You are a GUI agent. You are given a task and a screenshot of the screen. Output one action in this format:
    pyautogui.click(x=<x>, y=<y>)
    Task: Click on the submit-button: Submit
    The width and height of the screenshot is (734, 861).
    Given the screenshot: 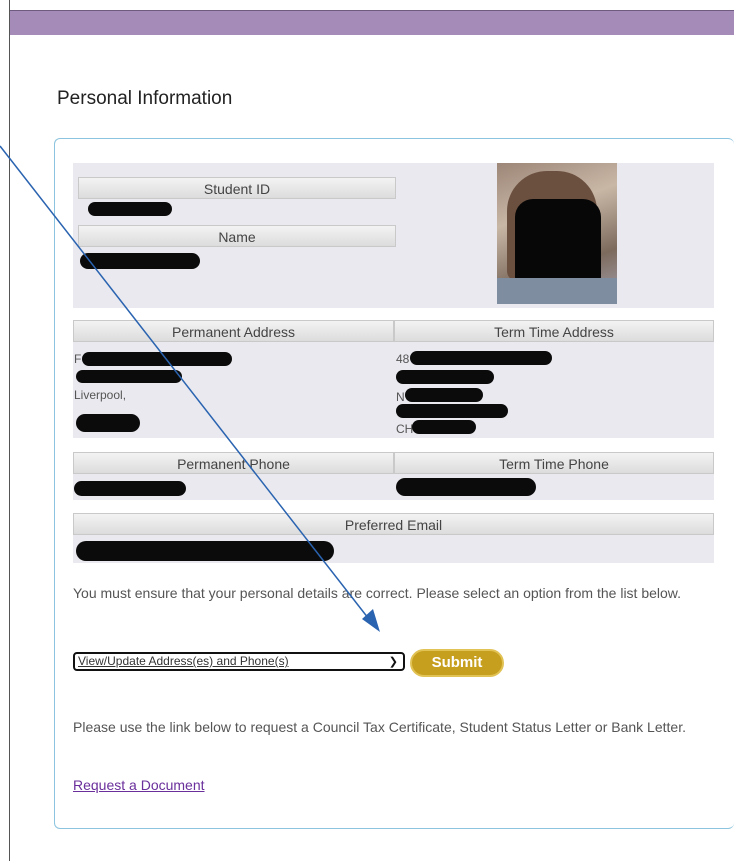 What is the action you would take?
    pyautogui.click(x=457, y=663)
    